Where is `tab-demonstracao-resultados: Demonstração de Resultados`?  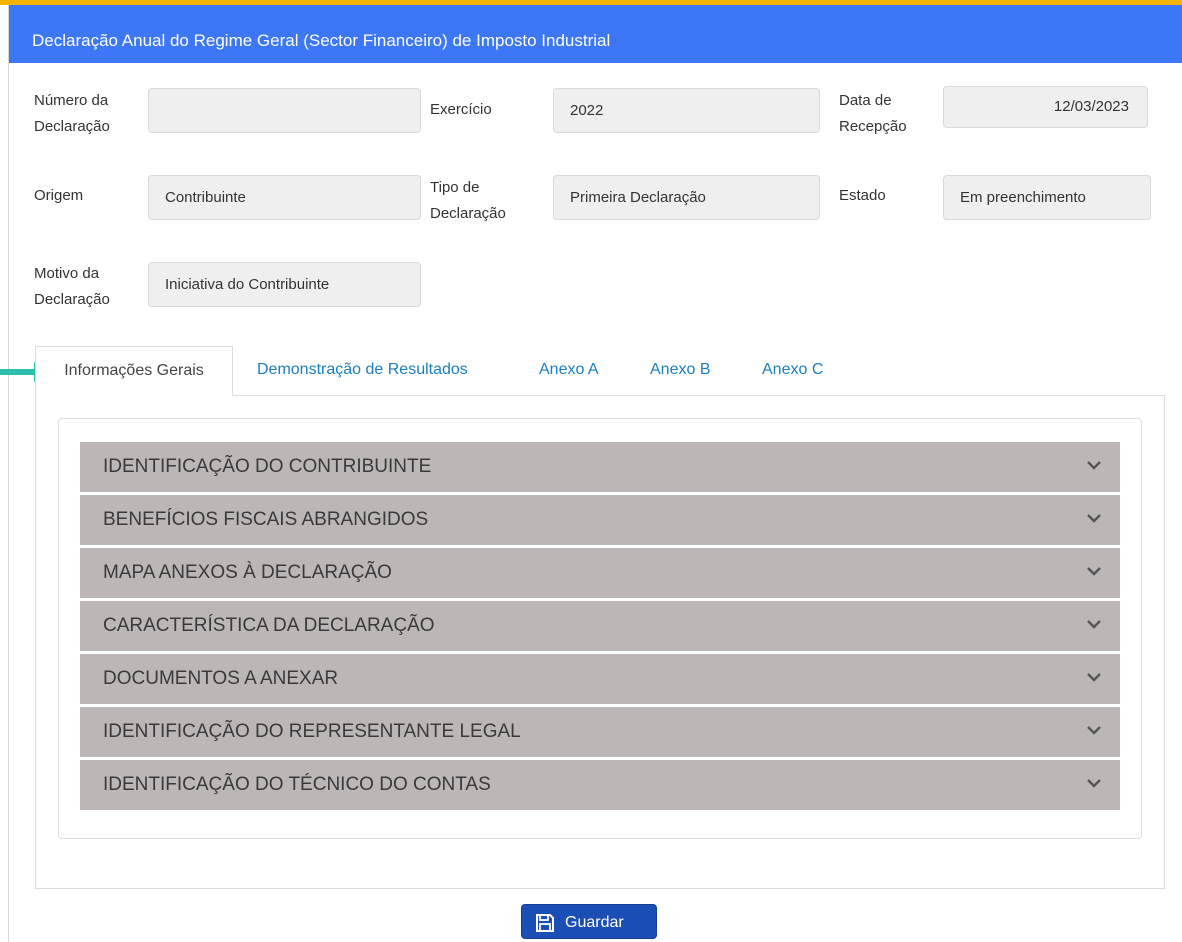
tab-demonstracao-resultados: Demonstração de Resultados is located at coordinates (362, 370).